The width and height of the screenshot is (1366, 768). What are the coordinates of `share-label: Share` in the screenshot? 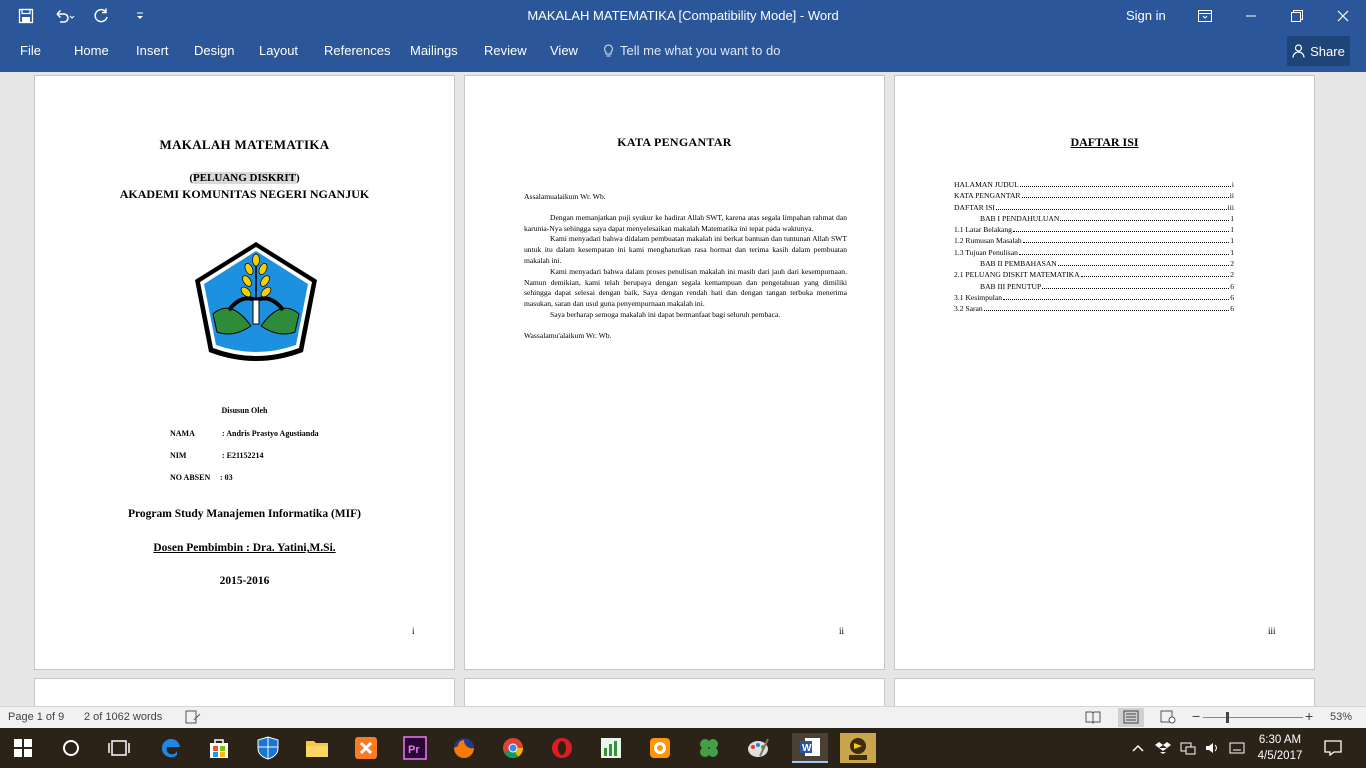 It's located at (1327, 51).